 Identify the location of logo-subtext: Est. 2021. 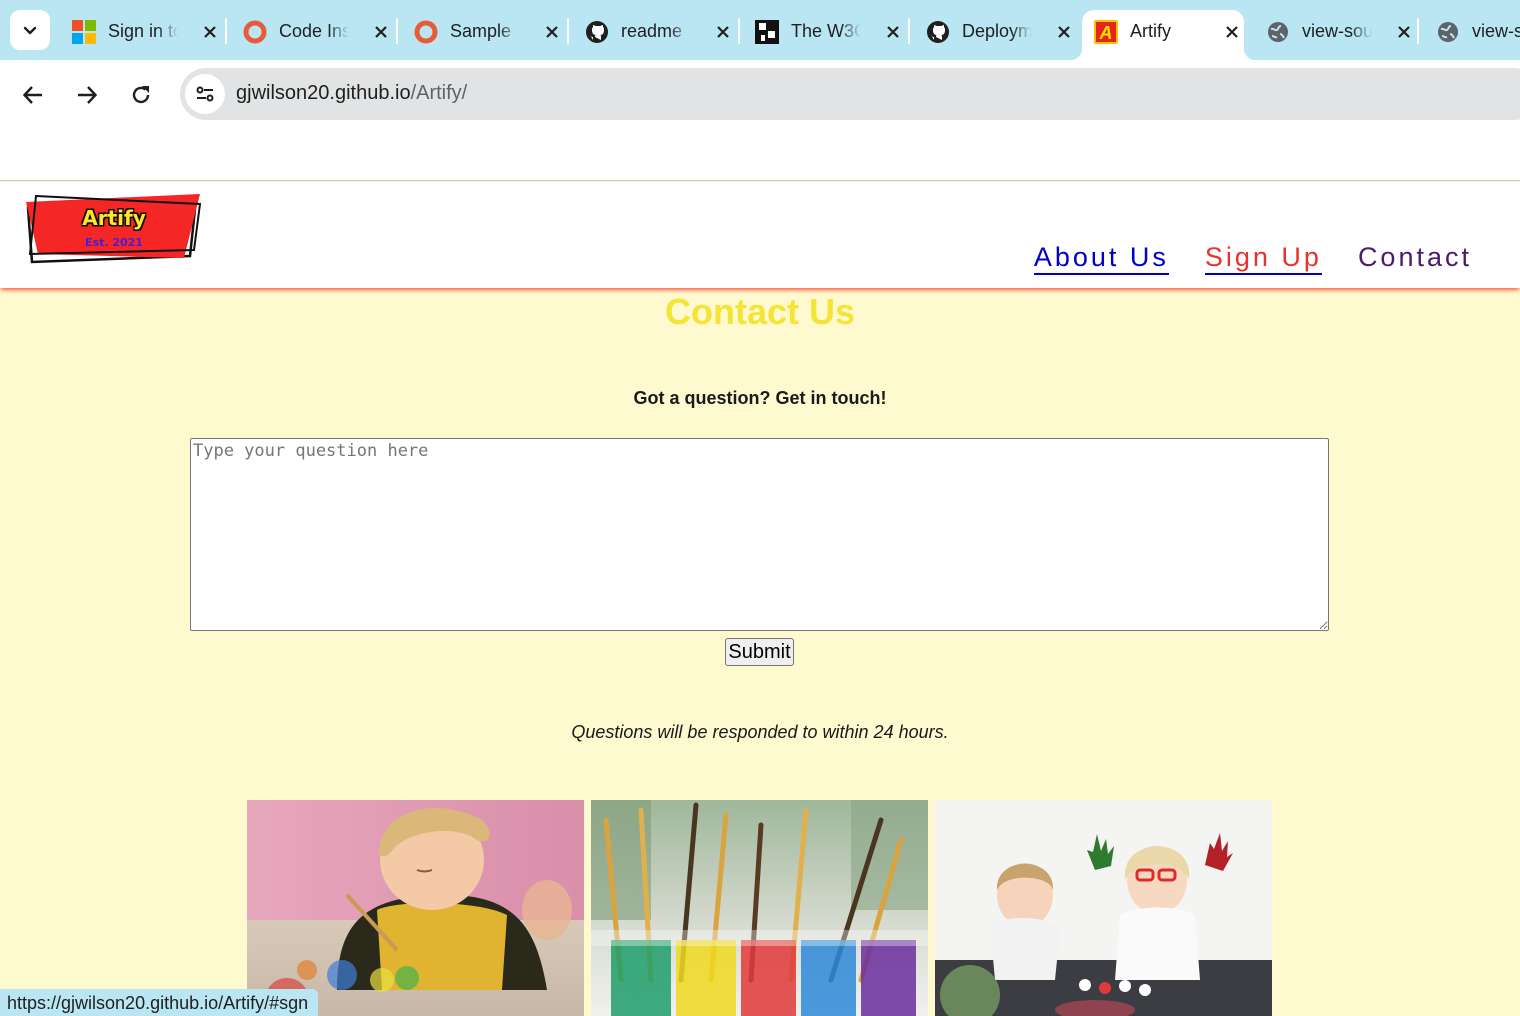
(114, 242).